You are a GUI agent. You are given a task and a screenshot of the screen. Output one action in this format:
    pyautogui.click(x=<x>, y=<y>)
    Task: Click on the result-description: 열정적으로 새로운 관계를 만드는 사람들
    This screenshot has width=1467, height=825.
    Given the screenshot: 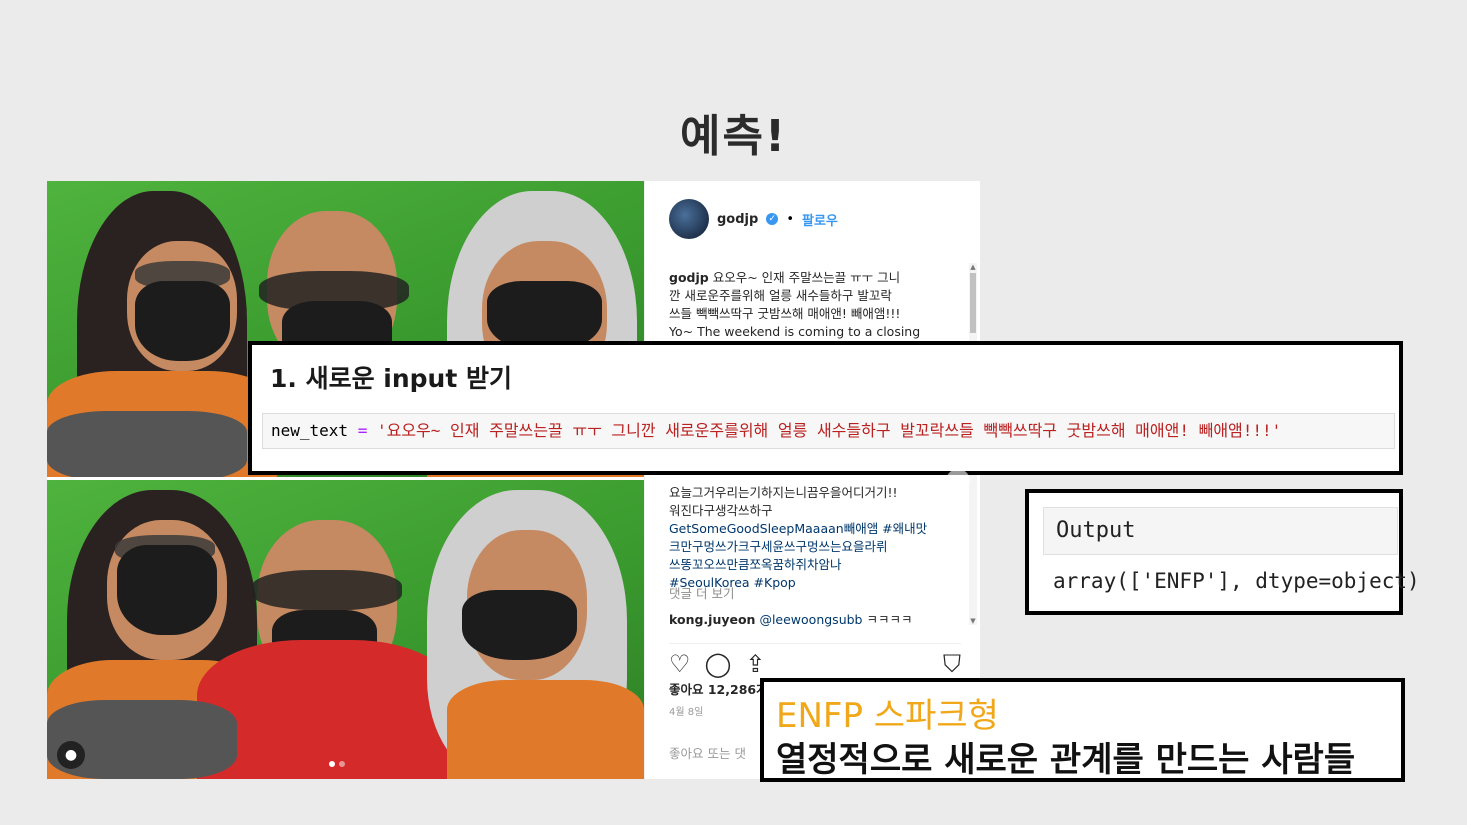 What is the action you would take?
    pyautogui.click(x=1066, y=760)
    